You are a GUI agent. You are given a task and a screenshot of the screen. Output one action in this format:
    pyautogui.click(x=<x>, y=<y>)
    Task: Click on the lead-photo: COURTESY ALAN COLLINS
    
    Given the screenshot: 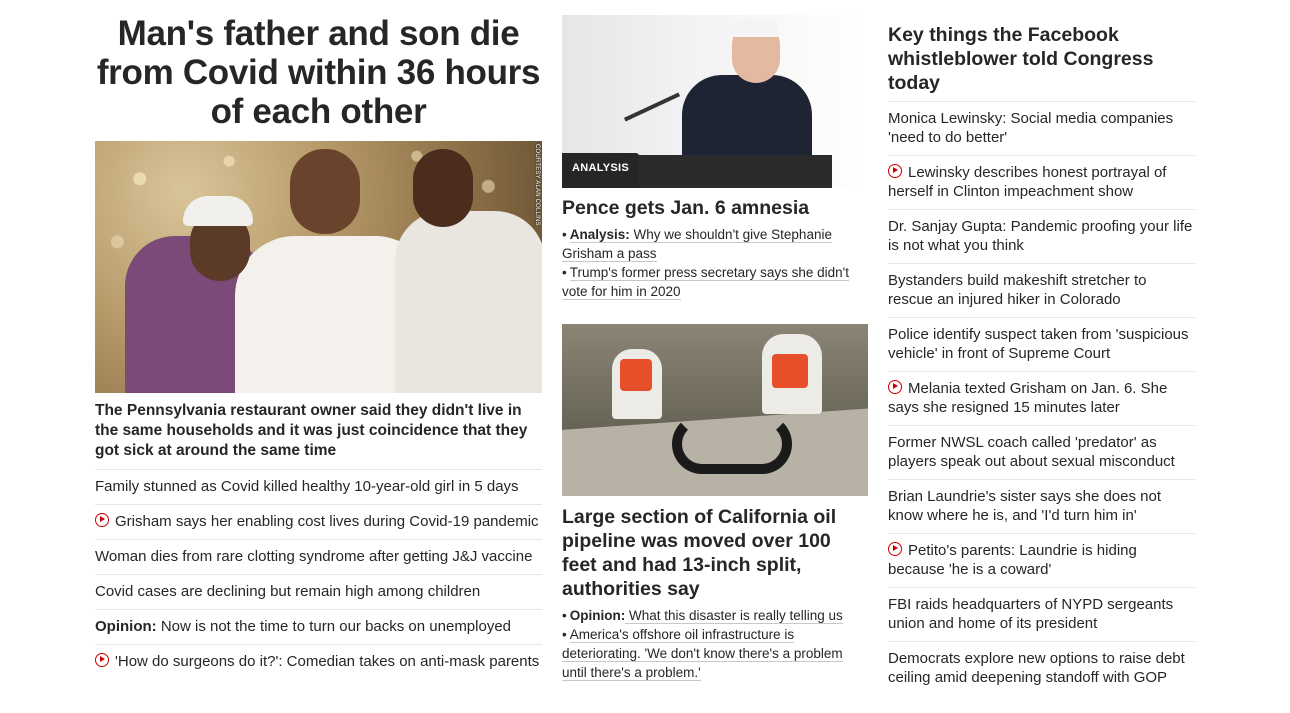 What is the action you would take?
    pyautogui.click(x=318, y=267)
    